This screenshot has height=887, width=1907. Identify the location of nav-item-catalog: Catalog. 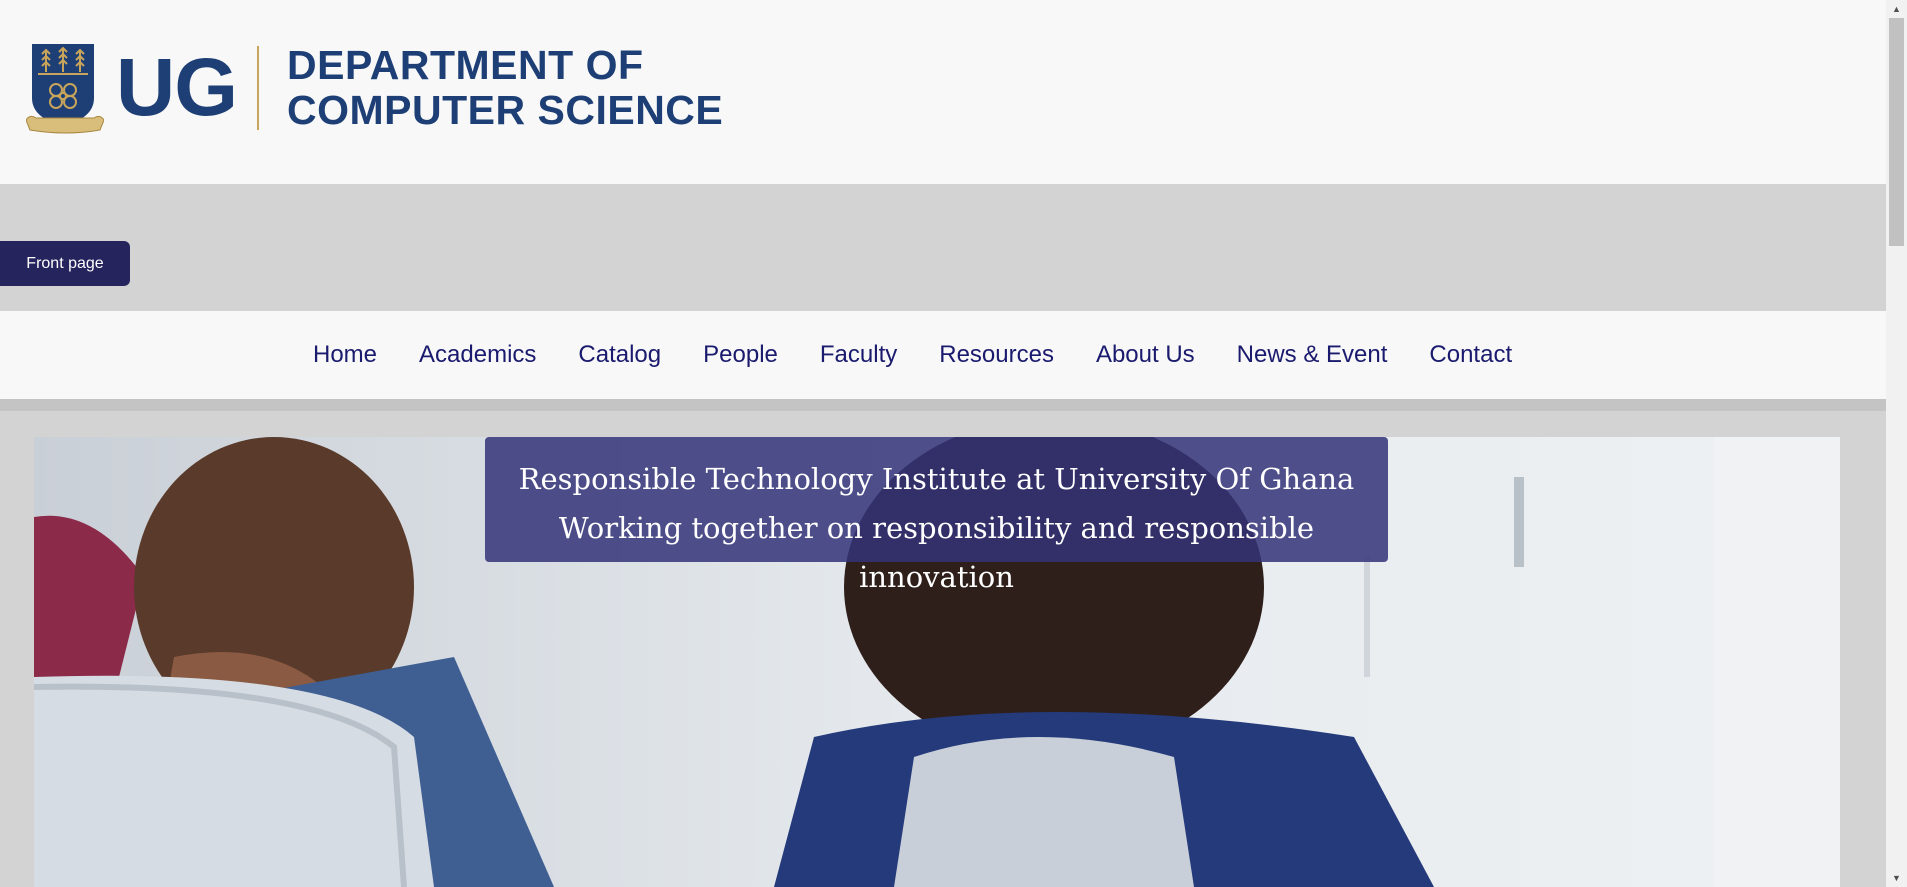
(619, 355).